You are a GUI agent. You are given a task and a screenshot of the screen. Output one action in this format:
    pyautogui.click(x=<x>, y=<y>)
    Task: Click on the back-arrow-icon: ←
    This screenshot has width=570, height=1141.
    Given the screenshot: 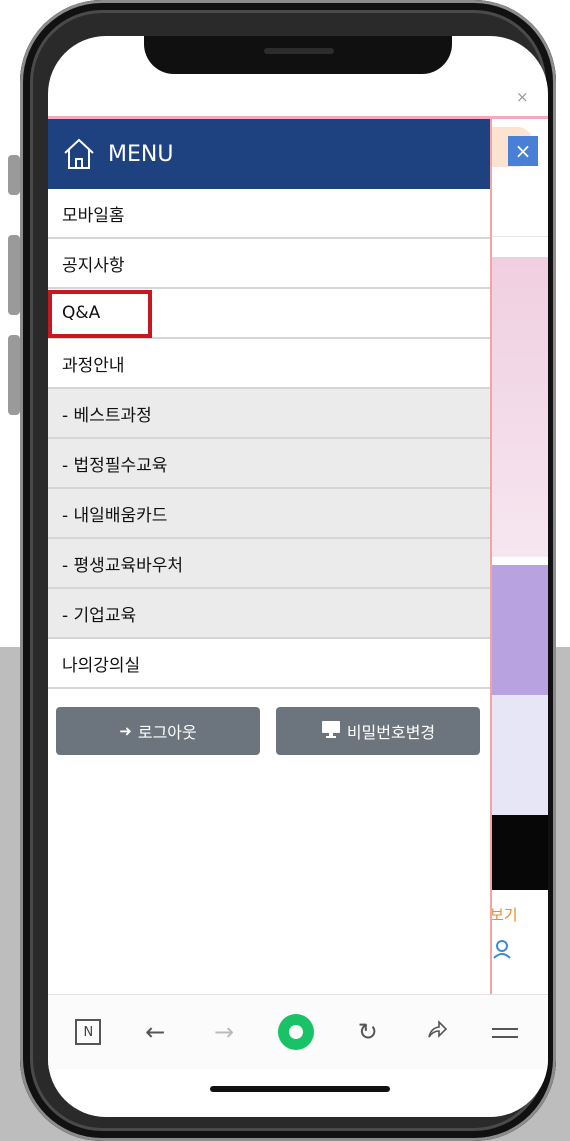 What is the action you would take?
    pyautogui.click(x=155, y=1032)
    